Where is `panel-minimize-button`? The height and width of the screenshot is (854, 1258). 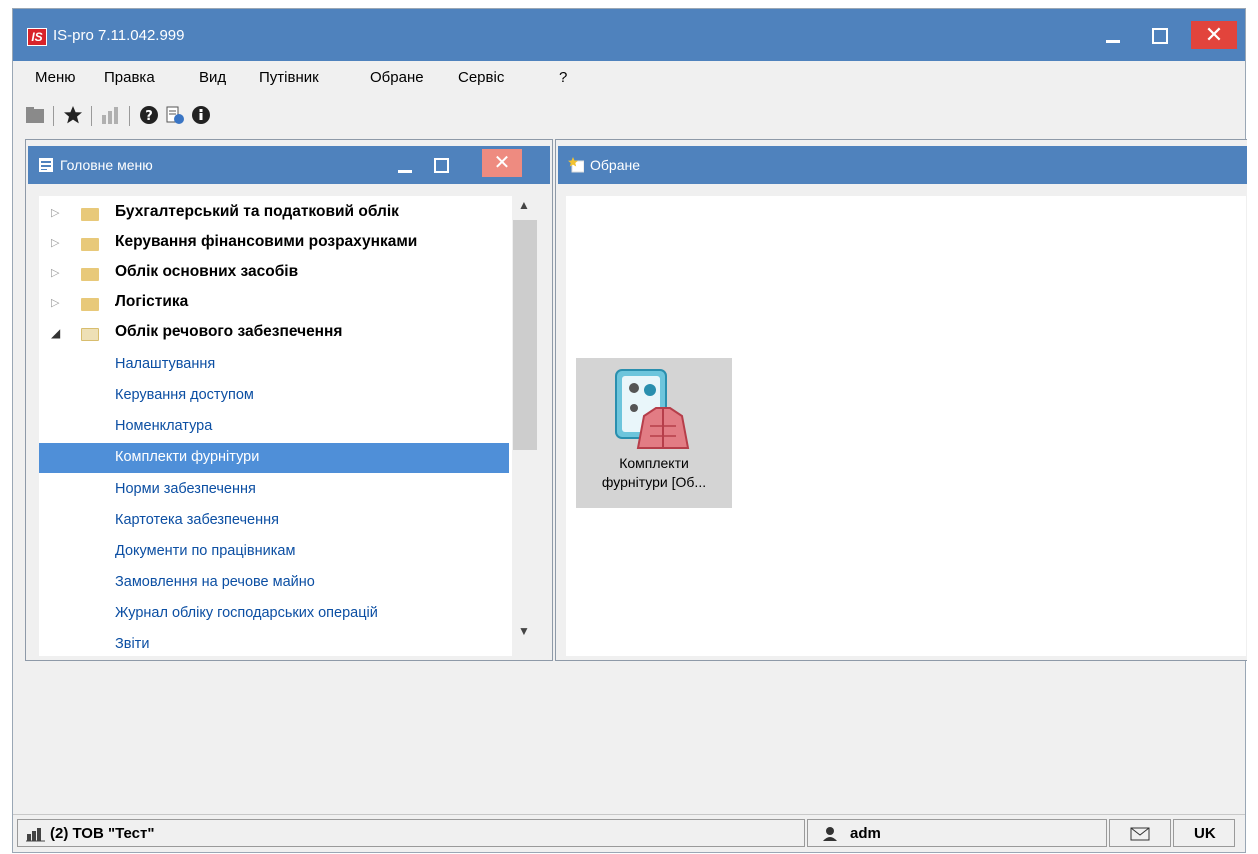
panel-minimize-button is located at coordinates (405, 171).